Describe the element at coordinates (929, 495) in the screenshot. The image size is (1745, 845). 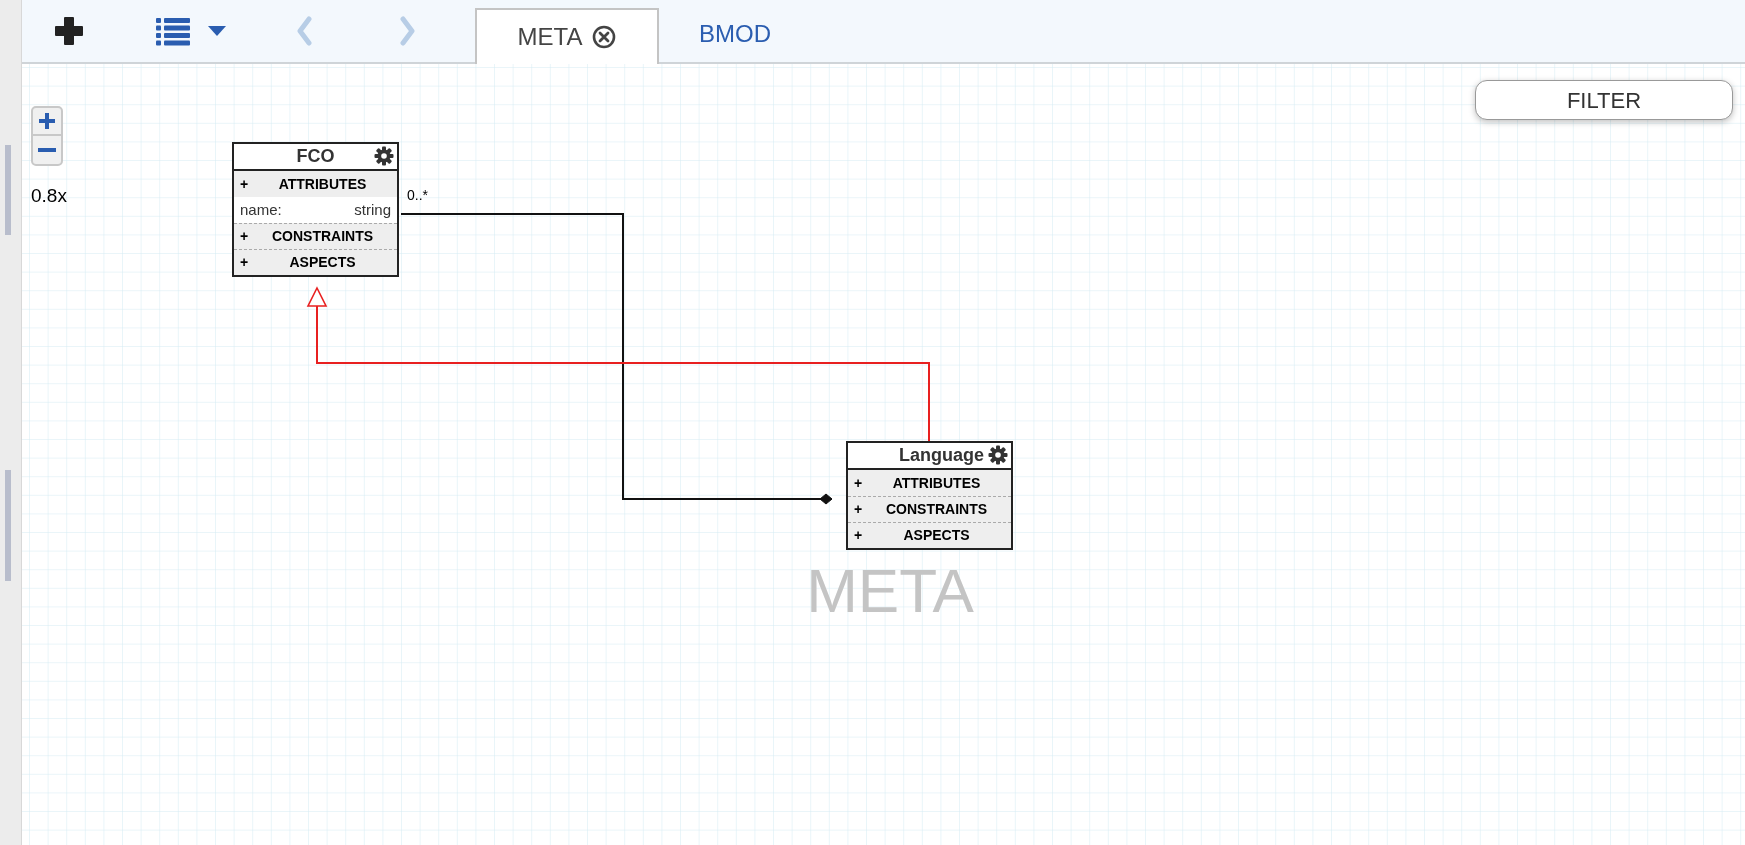
I see `class-box: Language + ATTRIBUTES + CONSTRAINTS + ASPECTS` at that location.